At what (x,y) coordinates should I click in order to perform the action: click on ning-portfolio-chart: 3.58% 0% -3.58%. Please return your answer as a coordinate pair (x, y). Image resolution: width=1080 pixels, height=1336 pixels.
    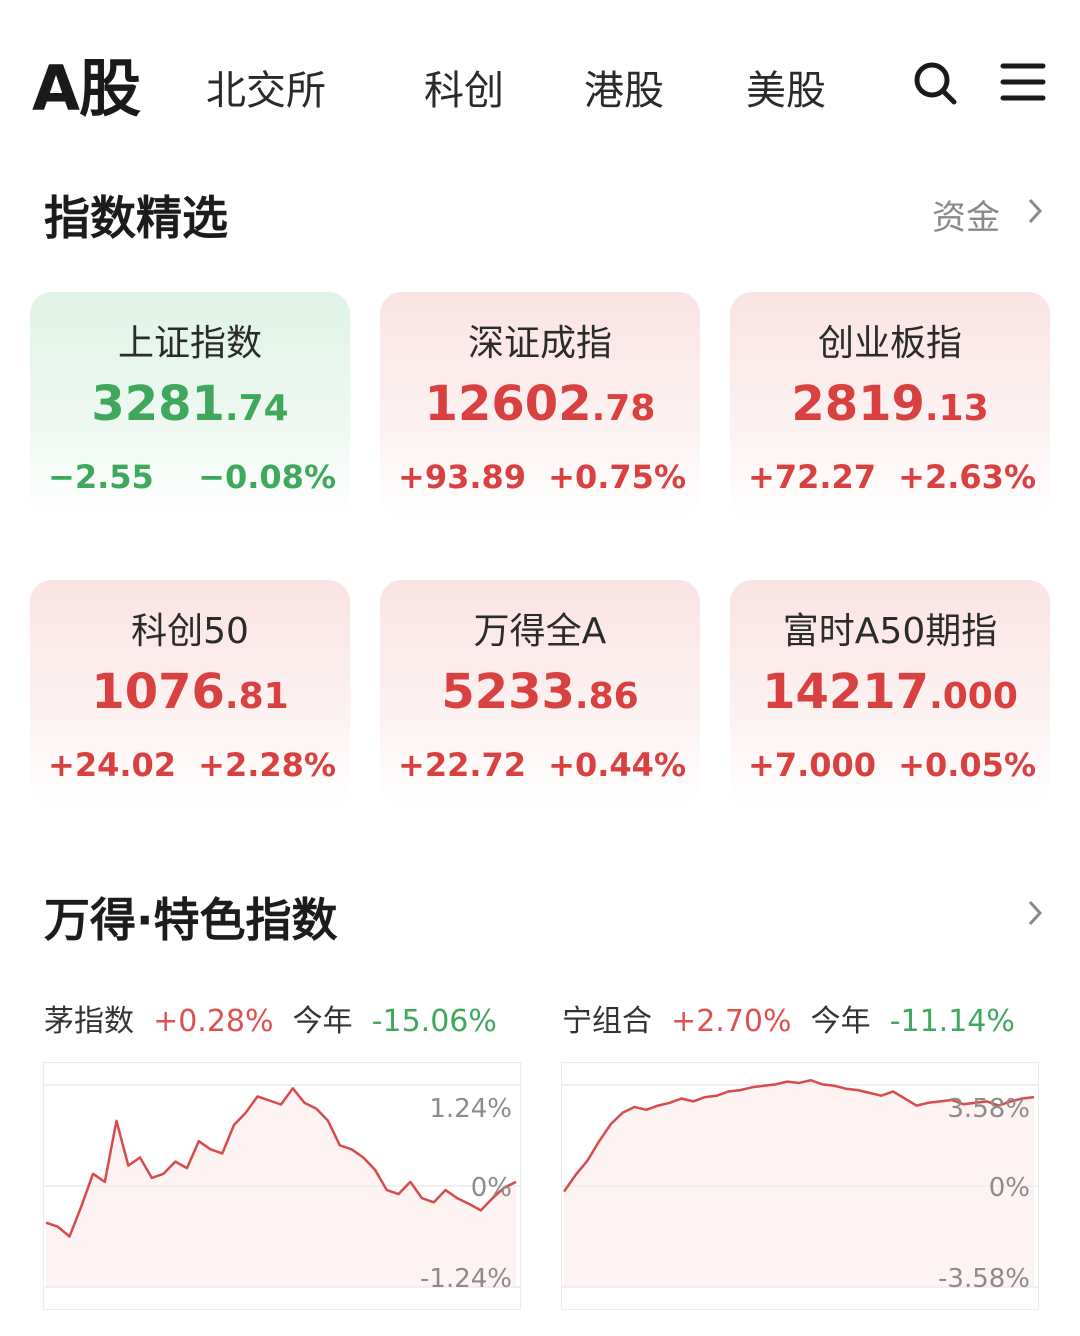
    Looking at the image, I should click on (800, 1186).